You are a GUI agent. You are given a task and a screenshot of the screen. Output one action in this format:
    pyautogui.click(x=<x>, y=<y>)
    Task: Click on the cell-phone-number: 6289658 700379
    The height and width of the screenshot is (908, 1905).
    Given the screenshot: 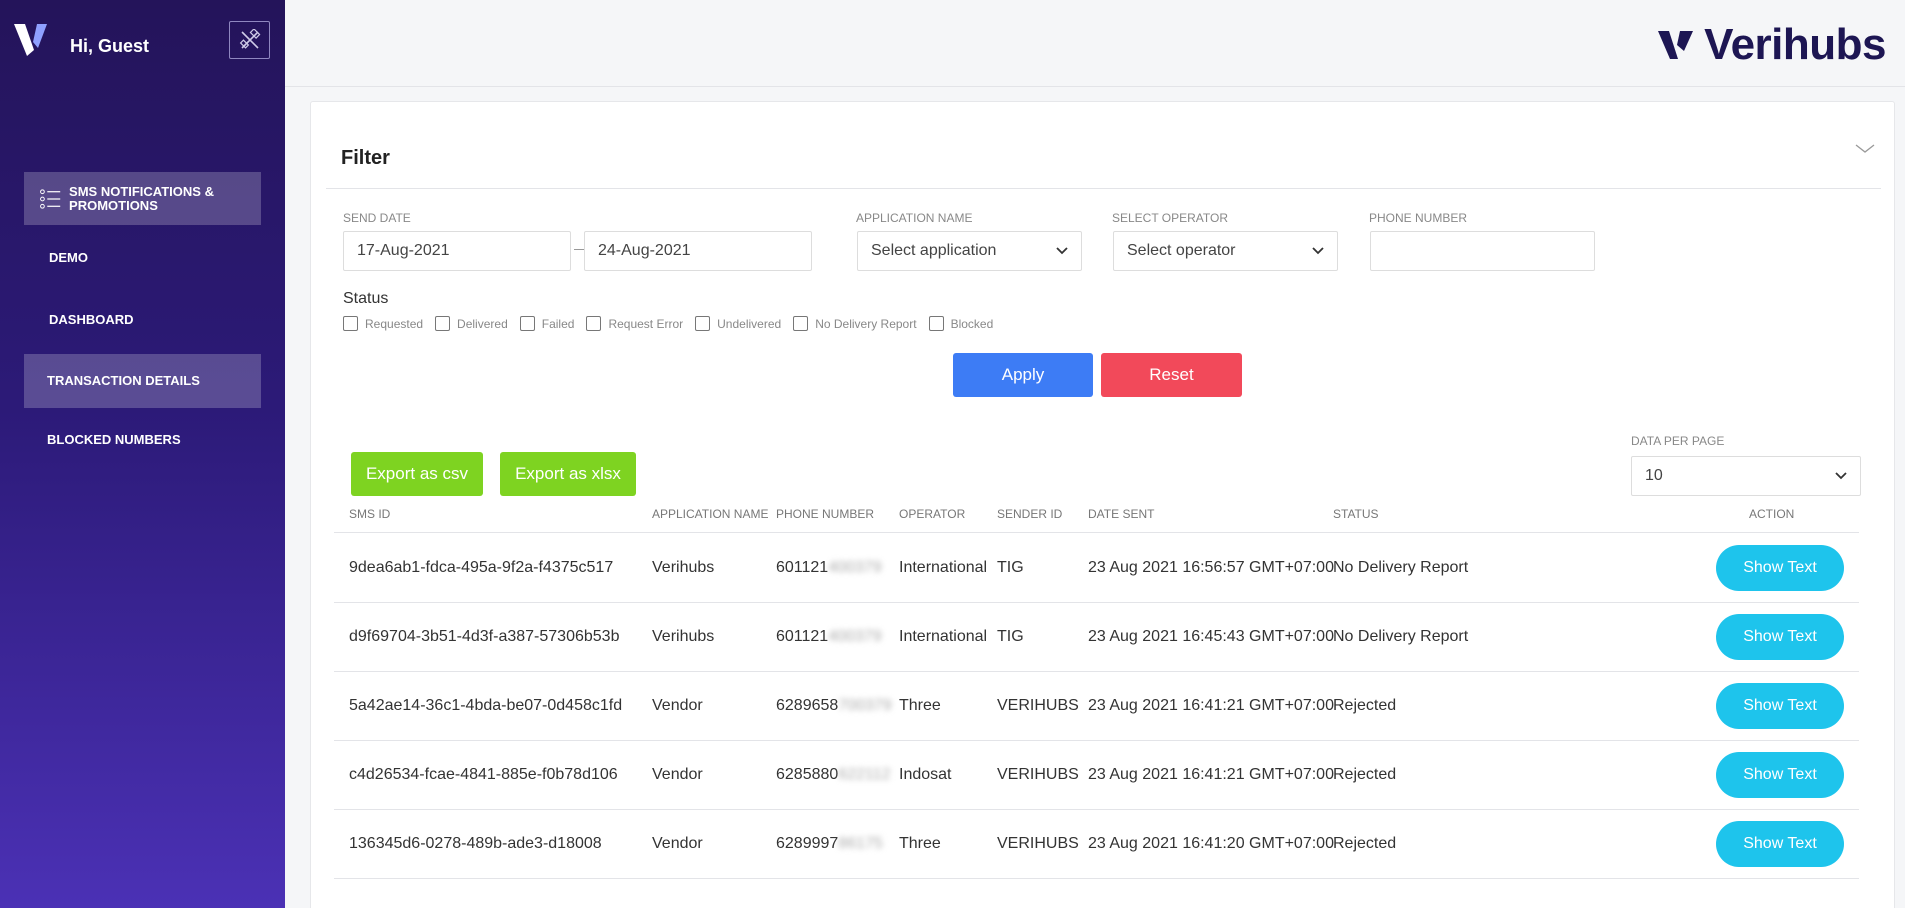 What is the action you would take?
    pyautogui.click(x=834, y=706)
    